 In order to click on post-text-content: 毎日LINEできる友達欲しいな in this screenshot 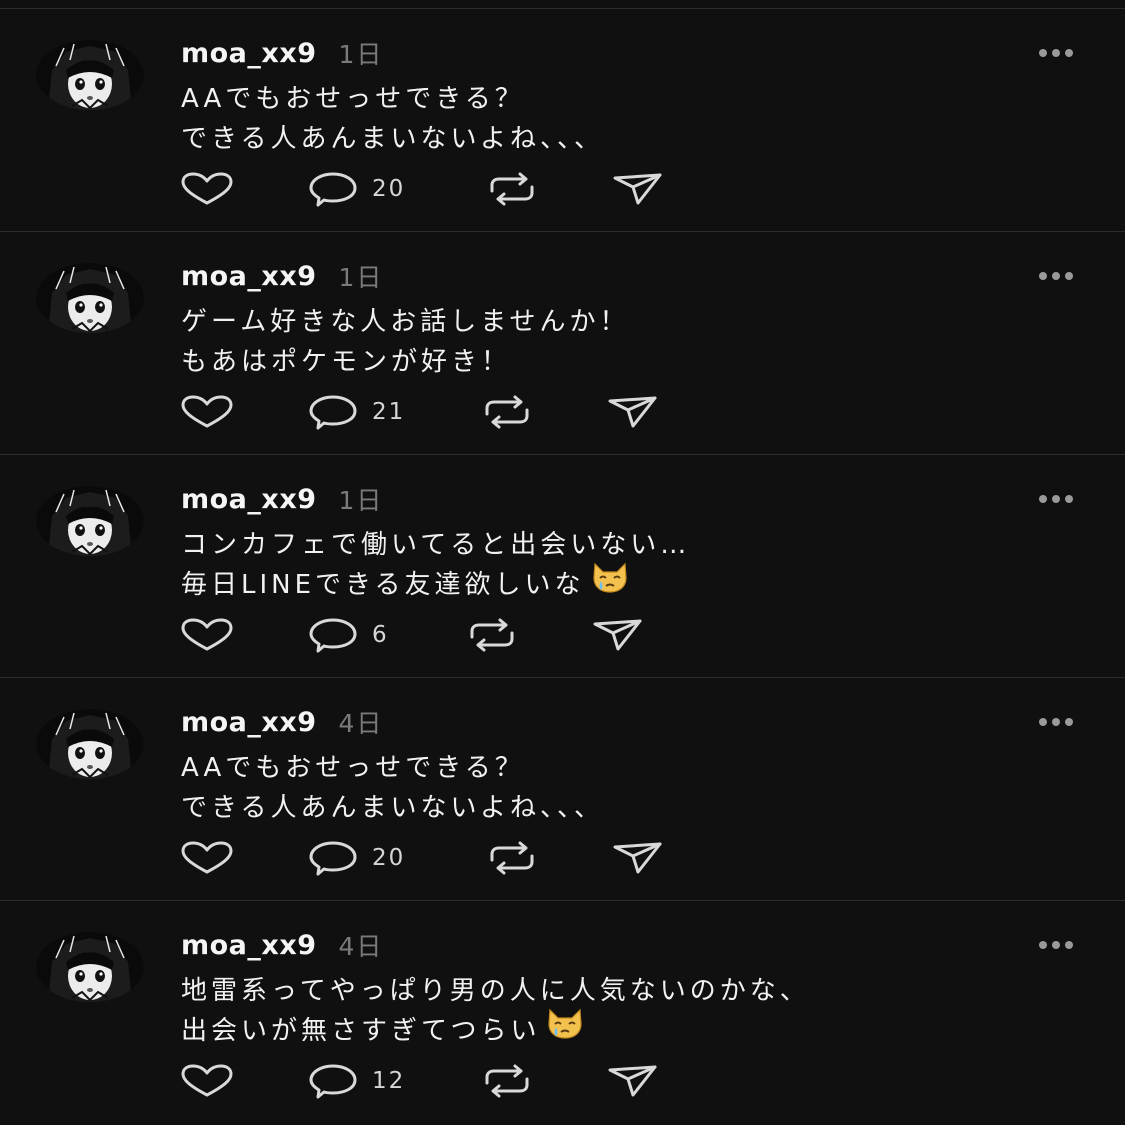, I will do `click(383, 585)`.